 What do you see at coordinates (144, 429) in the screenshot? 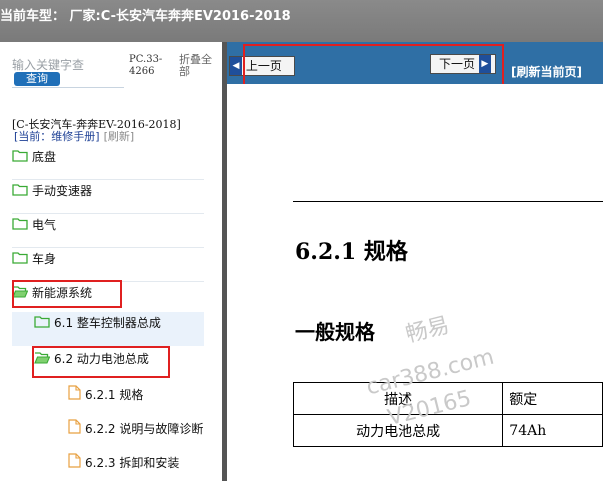
I see `tree-item-label: 6.2.2 说明与故障诊断` at bounding box center [144, 429].